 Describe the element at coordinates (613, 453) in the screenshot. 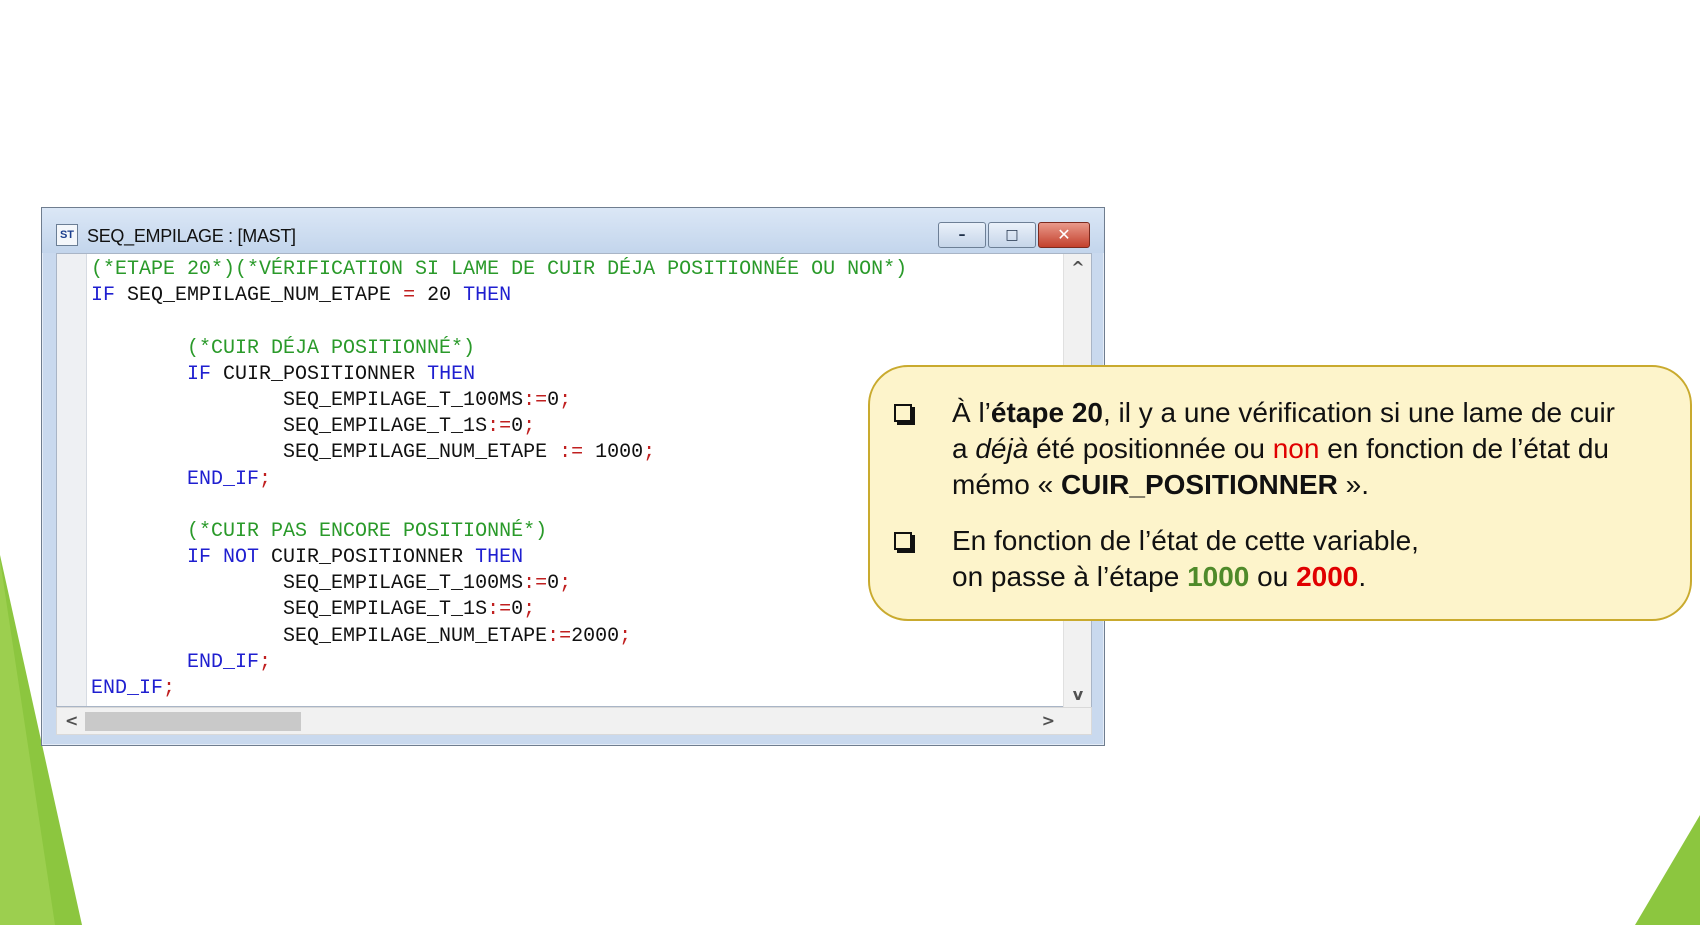

I see `code-token: 1000` at that location.